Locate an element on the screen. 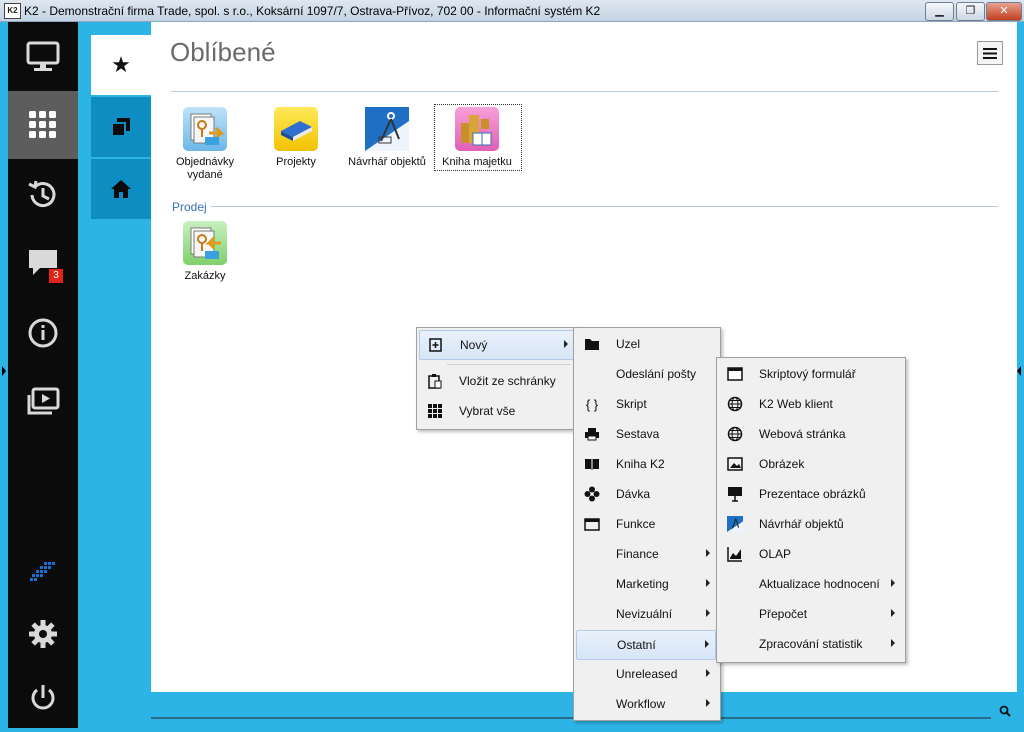 The image size is (1024, 732). sidebar-item-settings is located at coordinates (43, 634).